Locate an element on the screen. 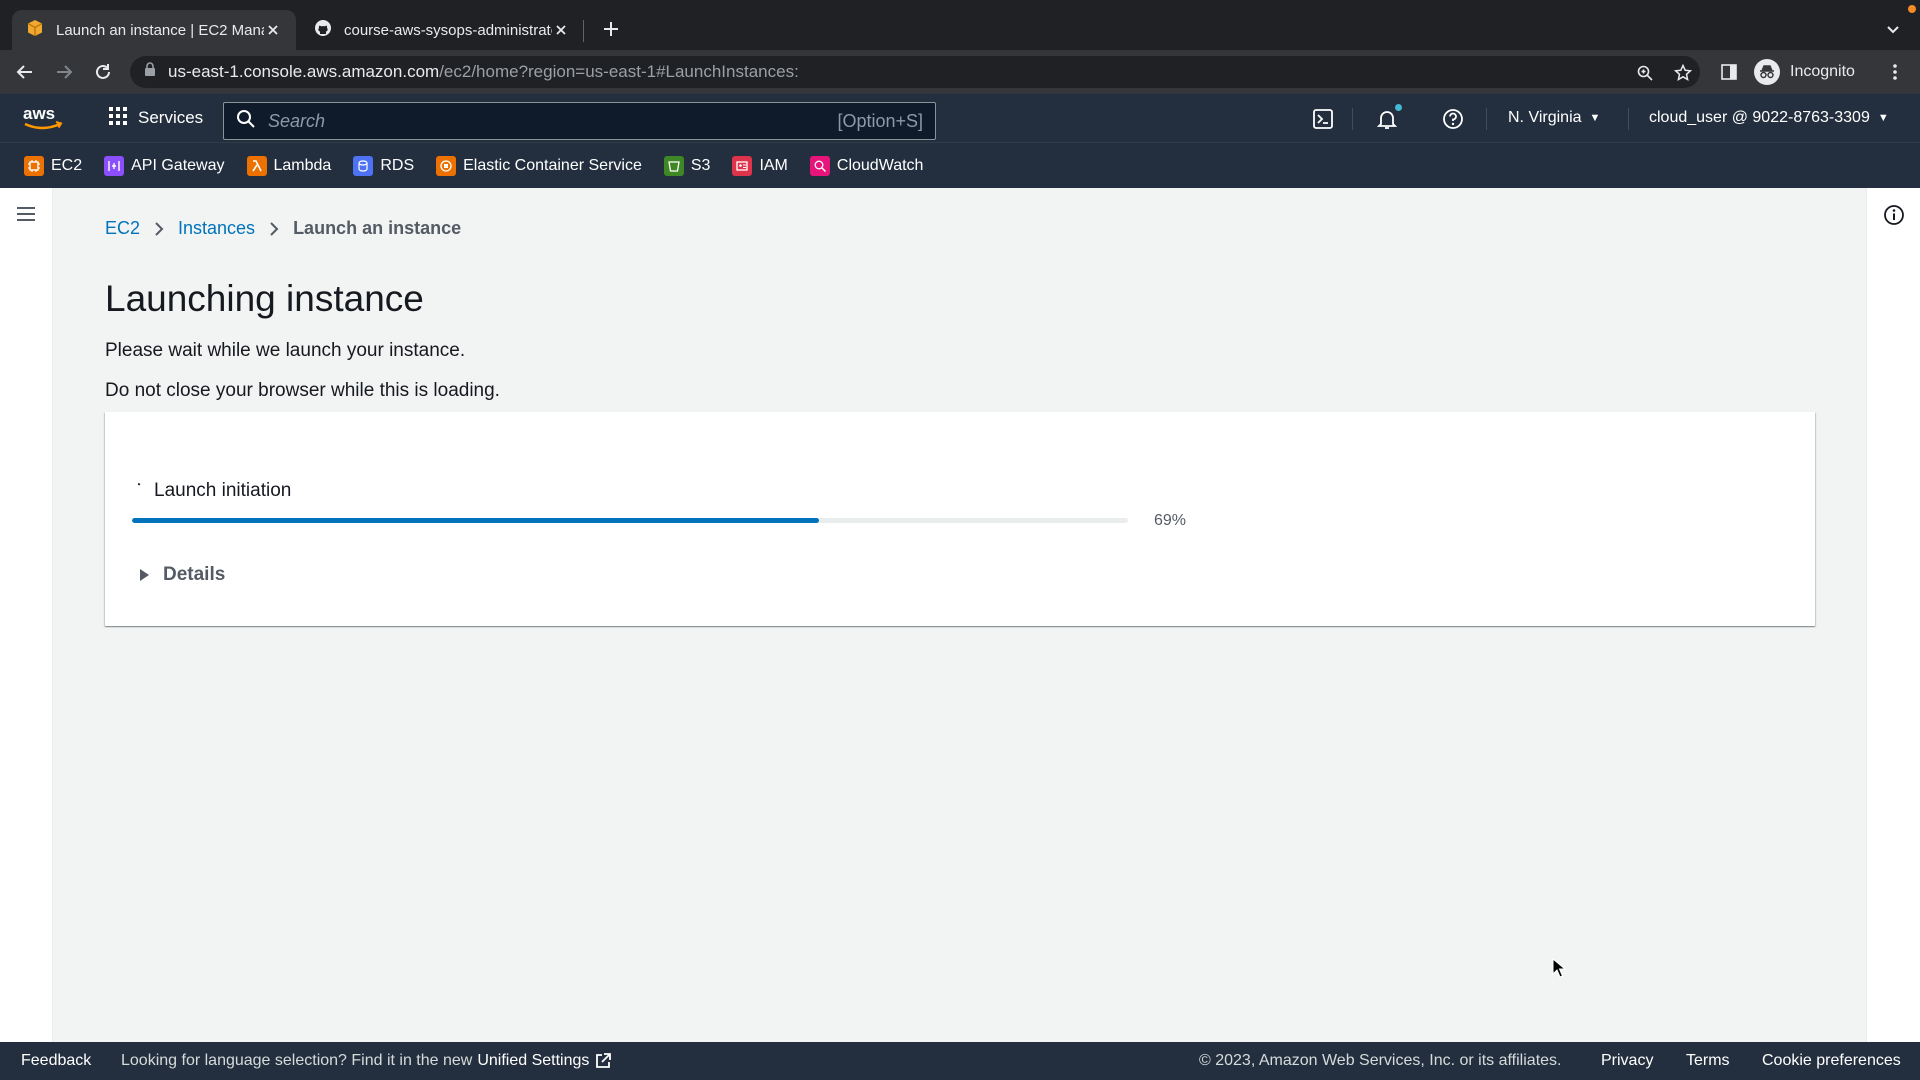 This screenshot has height=1080, width=1920. back-arrow-icon is located at coordinates (25, 72).